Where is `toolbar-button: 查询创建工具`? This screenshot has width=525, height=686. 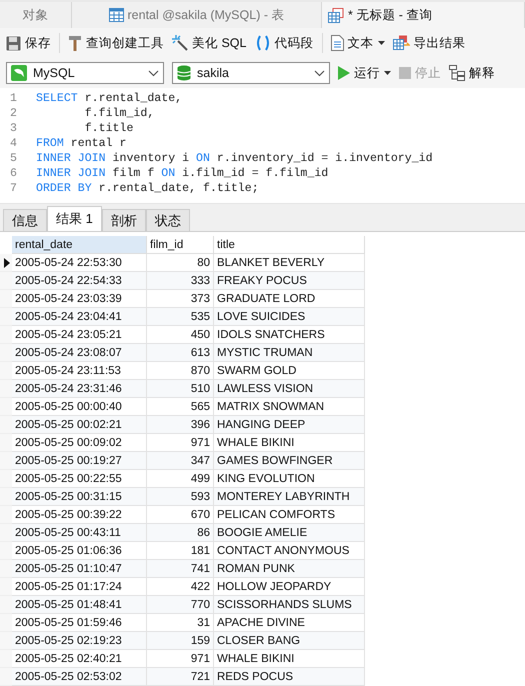 toolbar-button: 查询创建工具 is located at coordinates (116, 43).